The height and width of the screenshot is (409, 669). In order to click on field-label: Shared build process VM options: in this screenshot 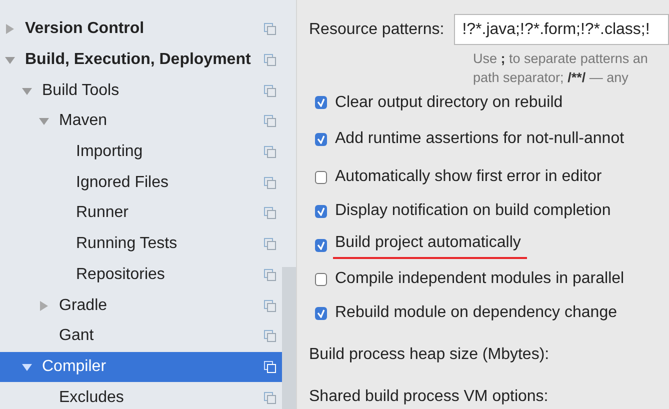, I will do `click(429, 396)`.